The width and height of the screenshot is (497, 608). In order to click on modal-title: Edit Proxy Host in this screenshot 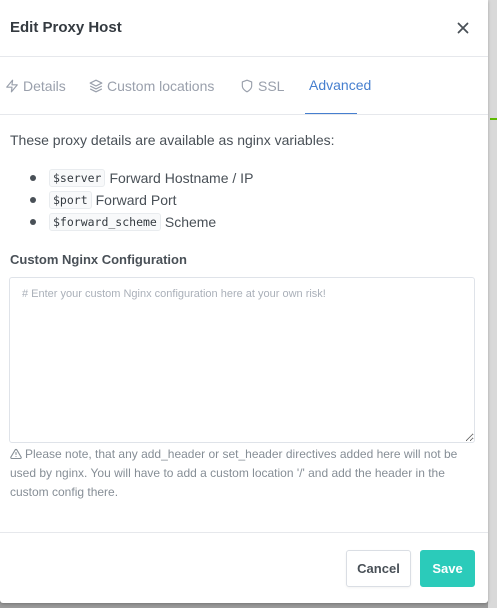, I will do `click(66, 27)`.